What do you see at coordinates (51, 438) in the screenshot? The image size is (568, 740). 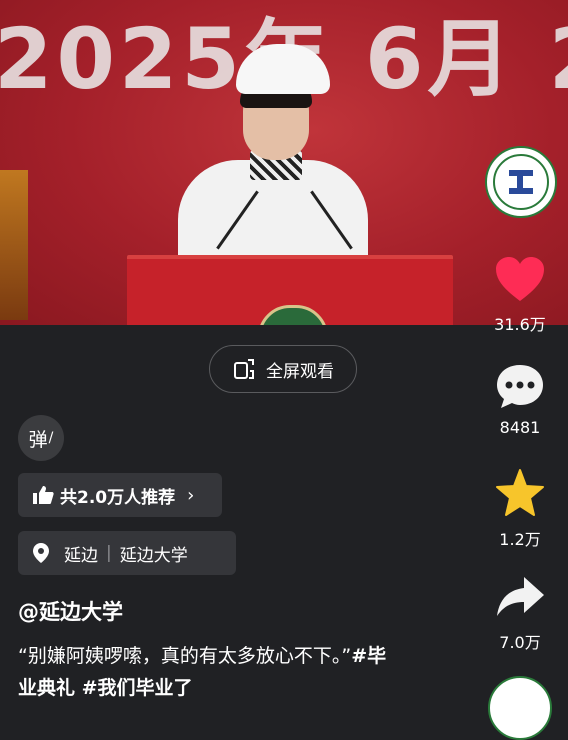 I see `danmaku-slash-icon: /` at bounding box center [51, 438].